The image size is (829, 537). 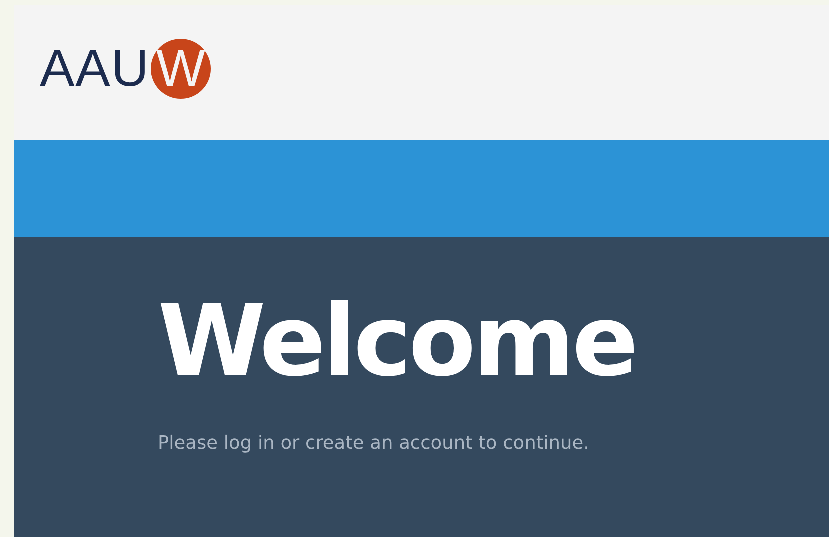 What do you see at coordinates (95, 68) in the screenshot?
I see `logo-text: AAU` at bounding box center [95, 68].